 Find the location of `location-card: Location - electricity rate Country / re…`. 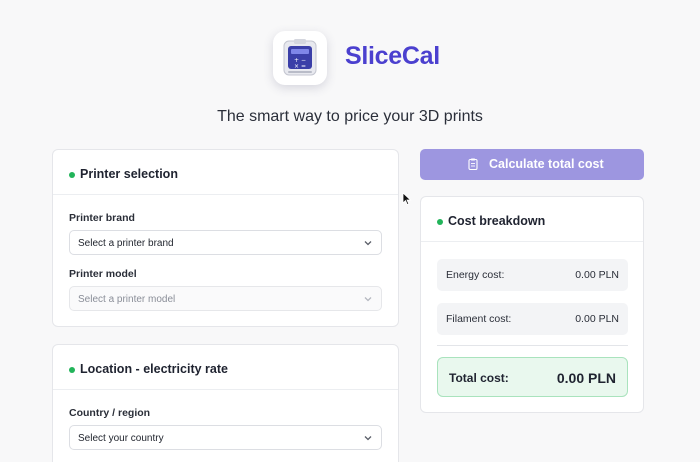

location-card: Location - electricity rate Country / re… is located at coordinates (225, 403).